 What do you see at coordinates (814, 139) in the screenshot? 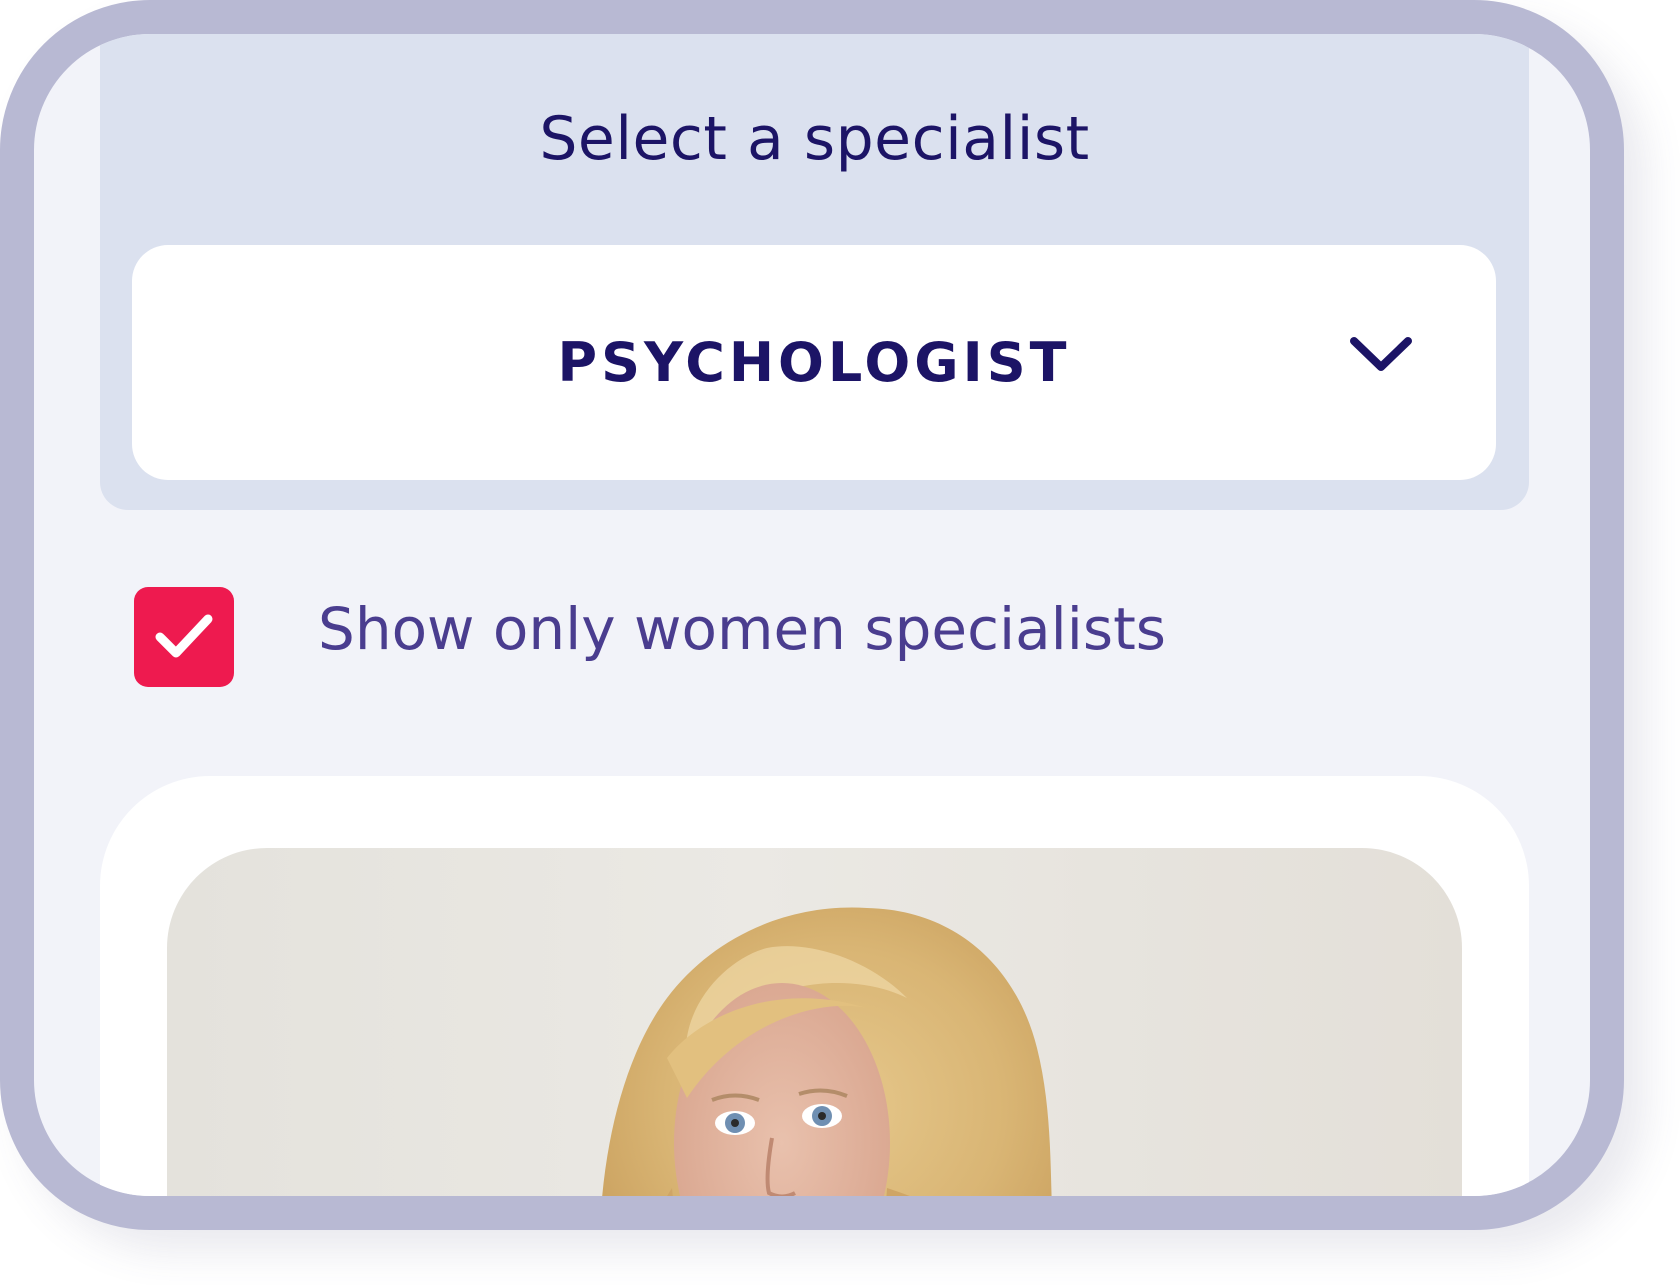
I see `screen-title: Select a specialist` at bounding box center [814, 139].